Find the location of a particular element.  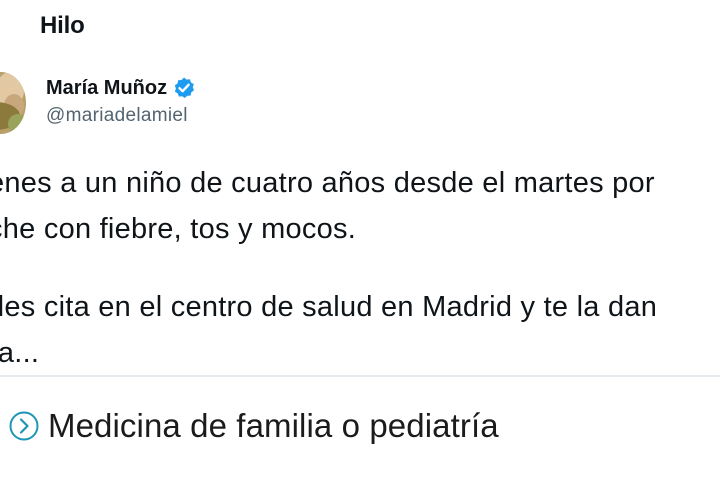

avatar is located at coordinates (13, 103).